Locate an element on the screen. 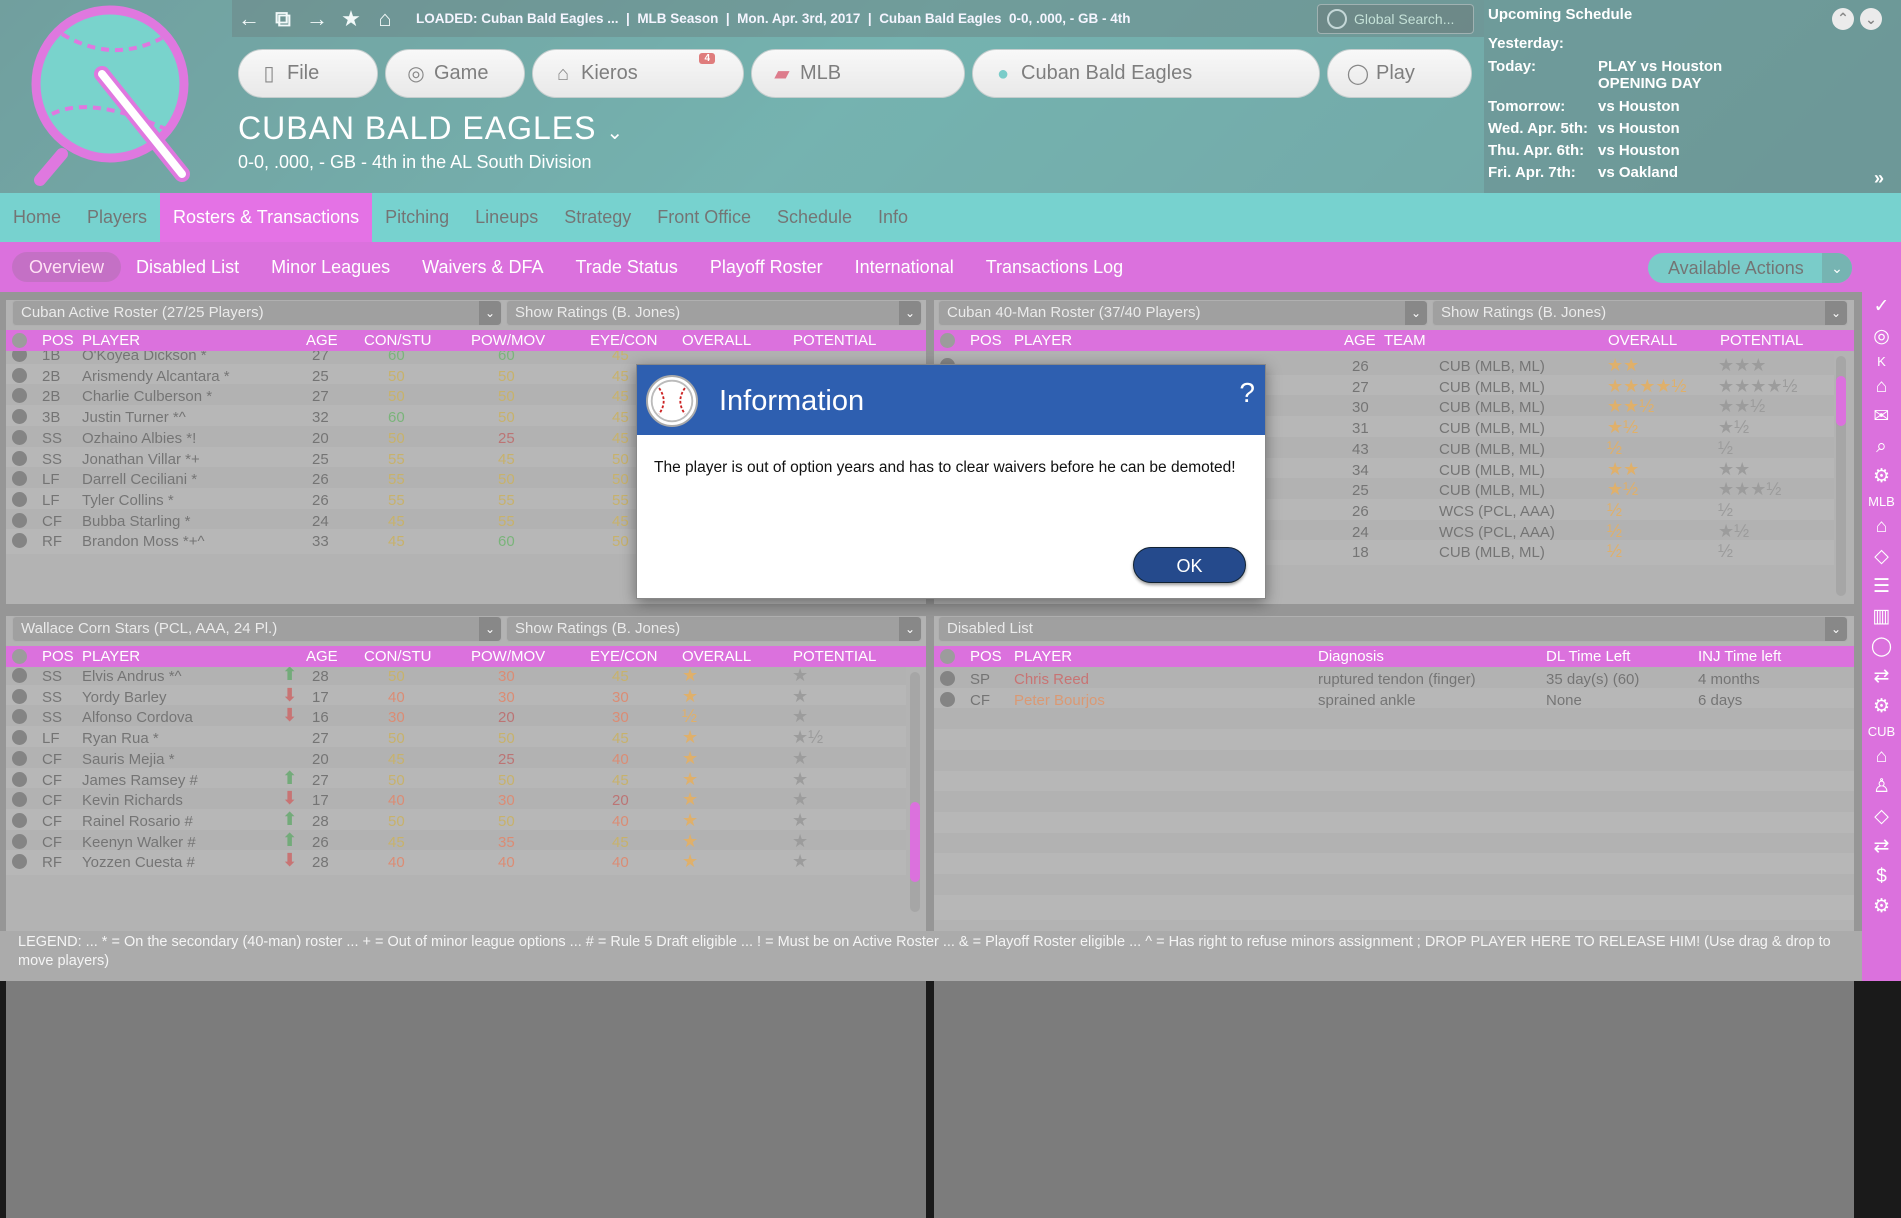  dialog-header: Information ? is located at coordinates (951, 400).